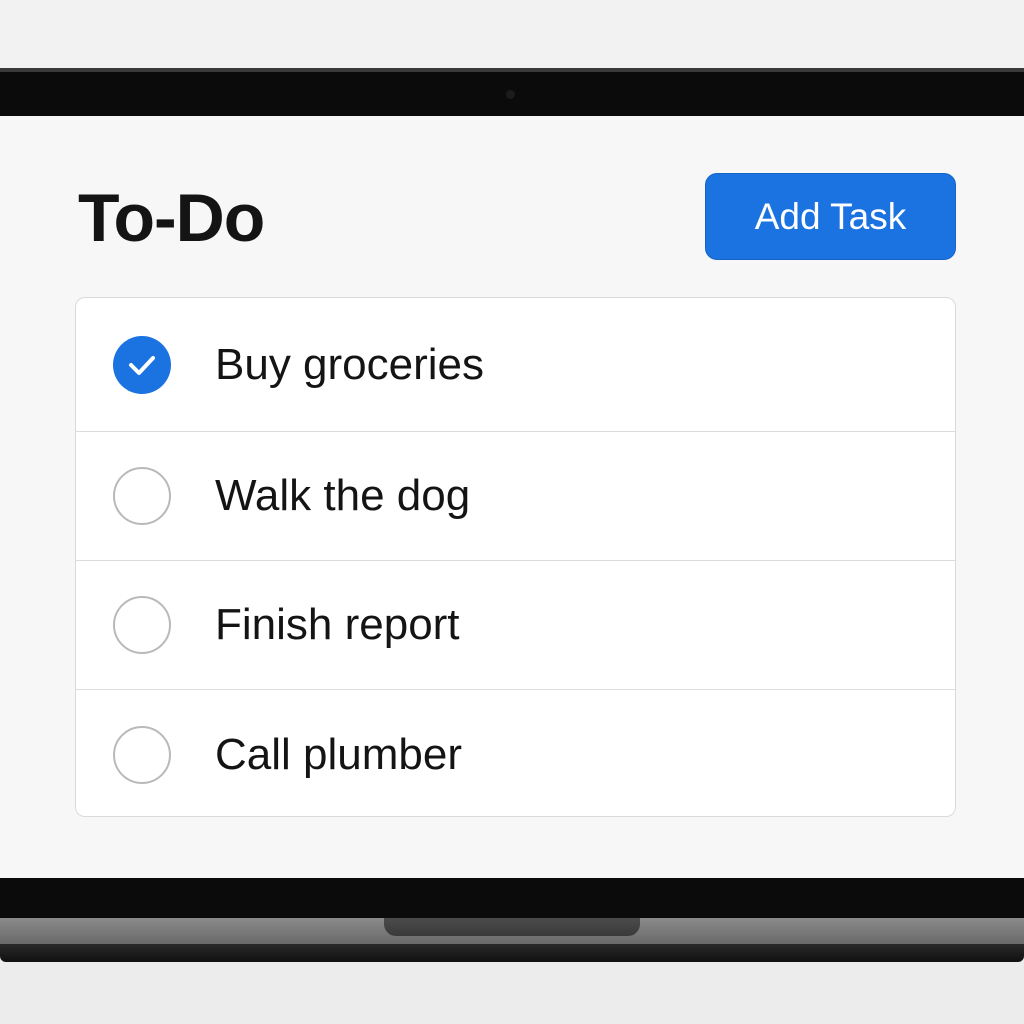  What do you see at coordinates (337, 624) in the screenshot?
I see `task-label: Finish report` at bounding box center [337, 624].